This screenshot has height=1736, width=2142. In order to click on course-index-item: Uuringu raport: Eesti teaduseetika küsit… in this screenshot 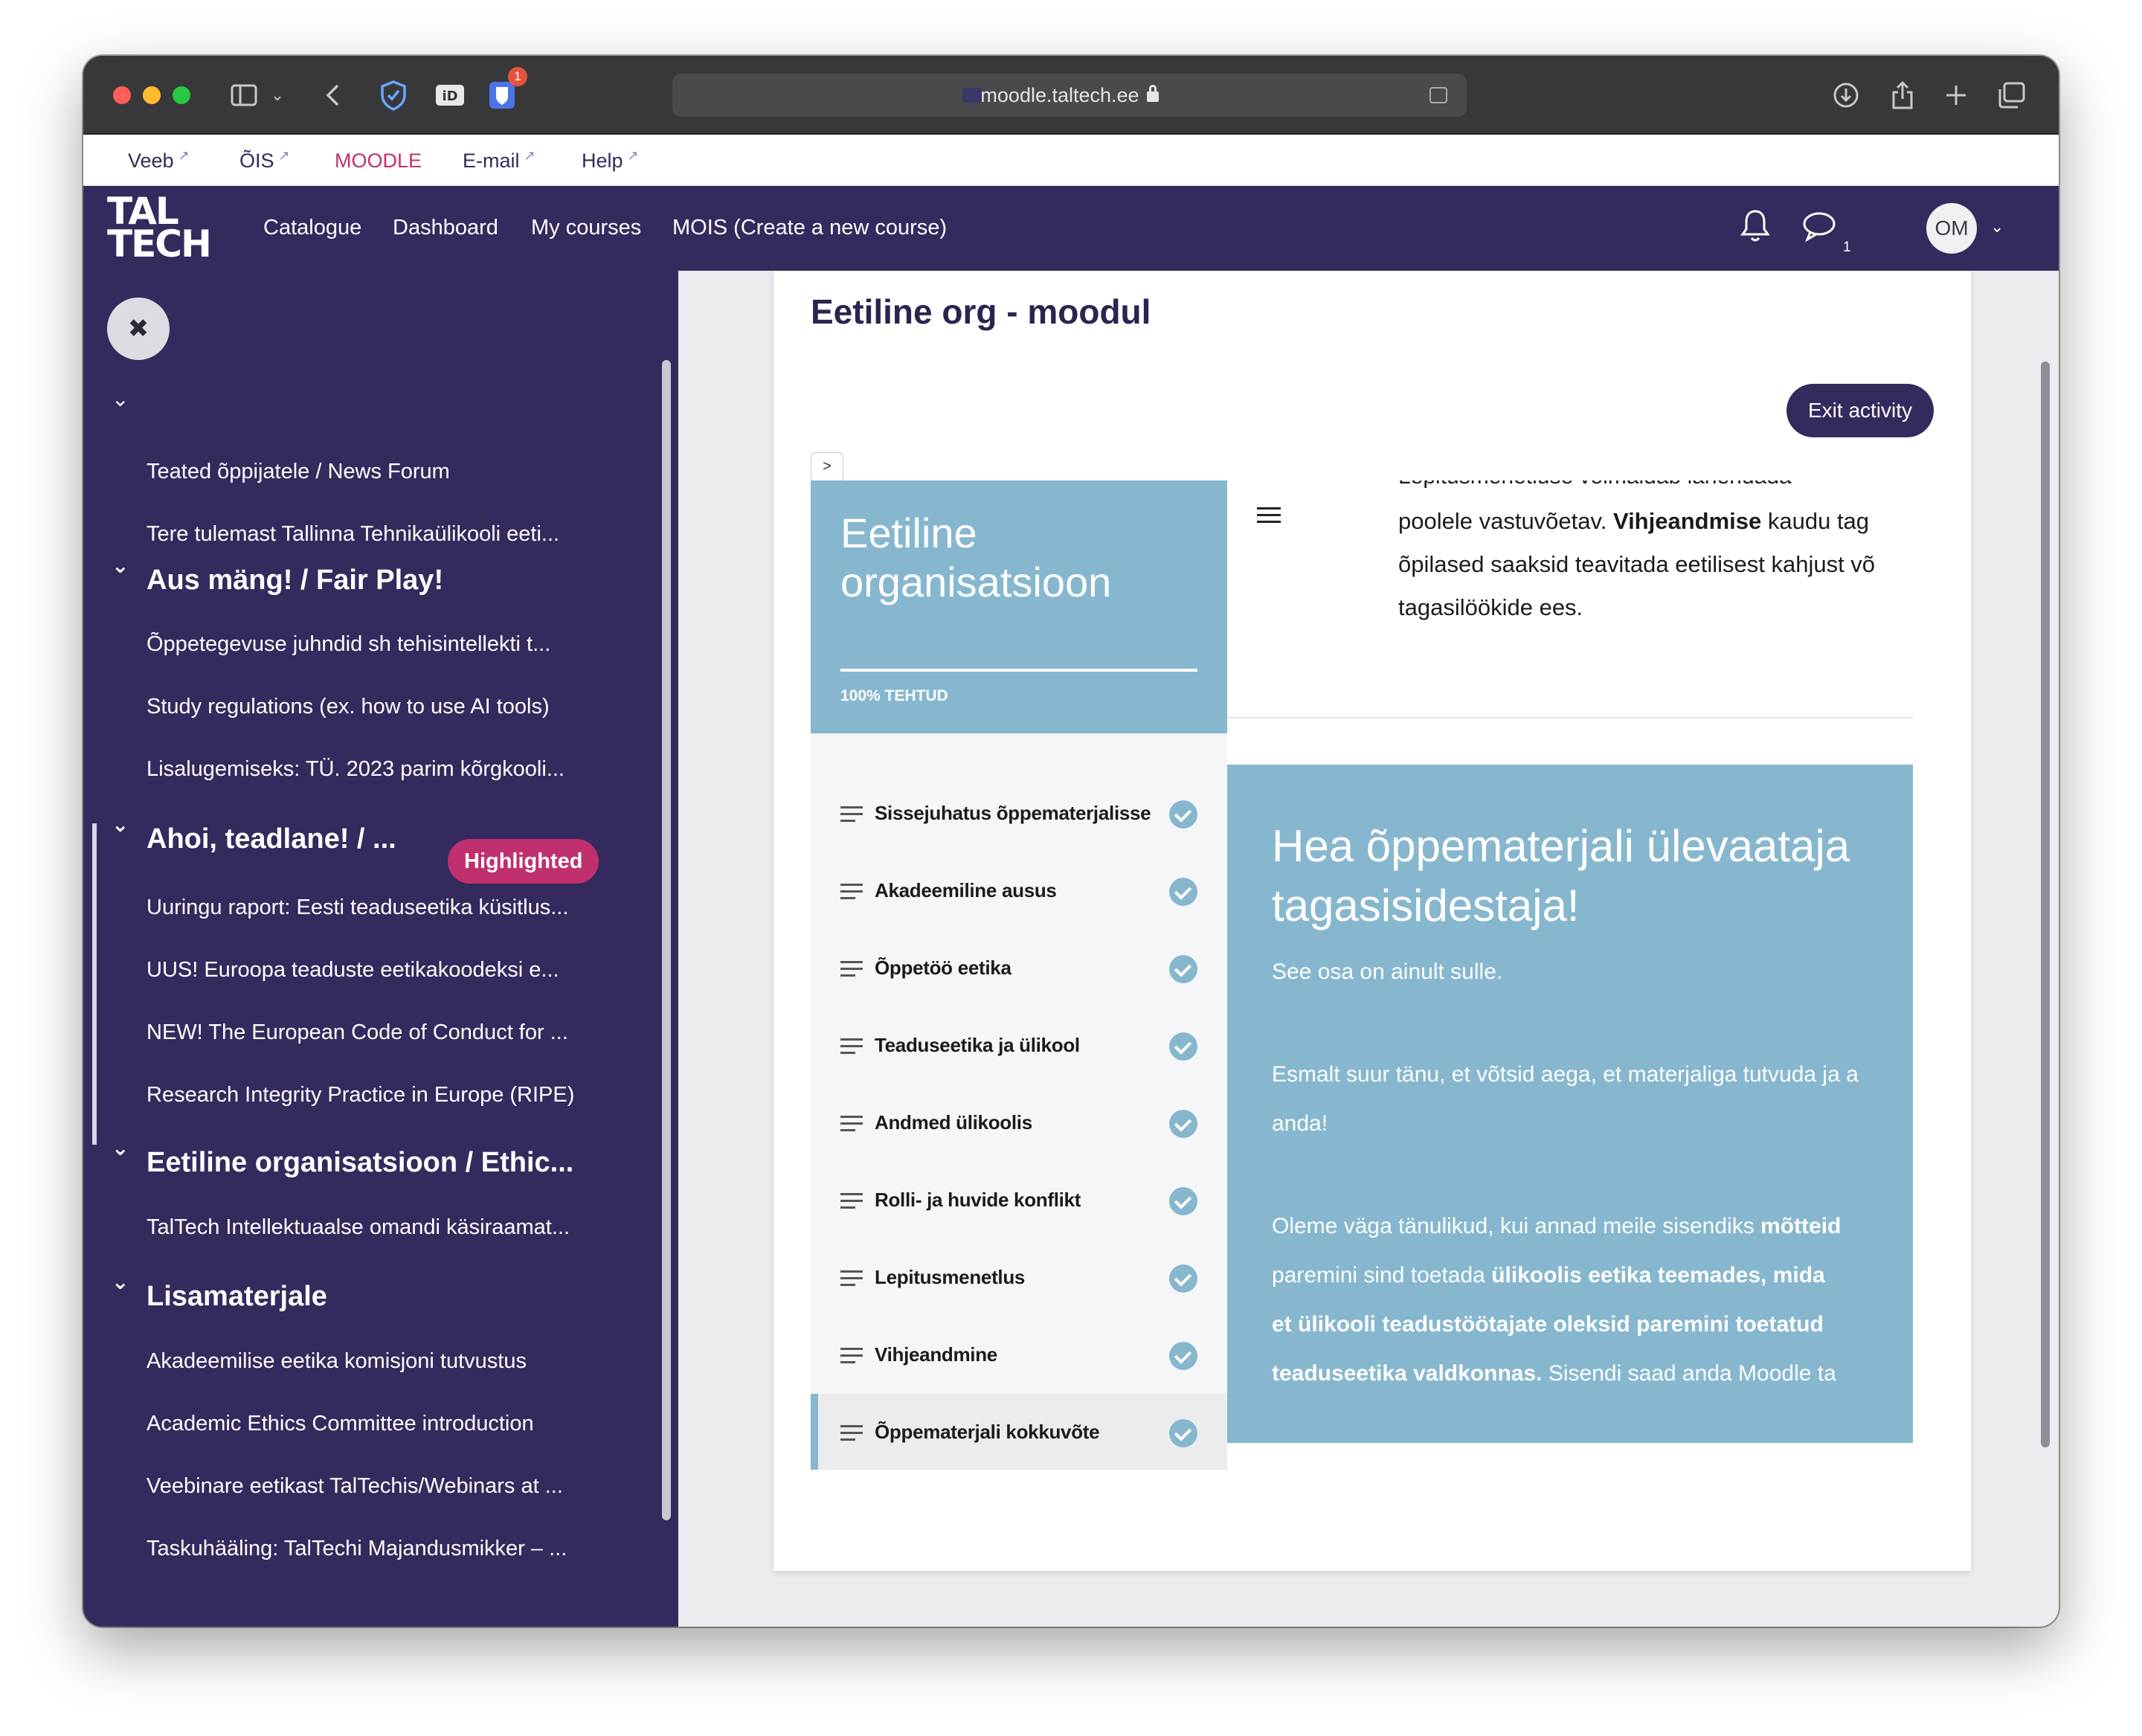, I will do `click(385, 908)`.